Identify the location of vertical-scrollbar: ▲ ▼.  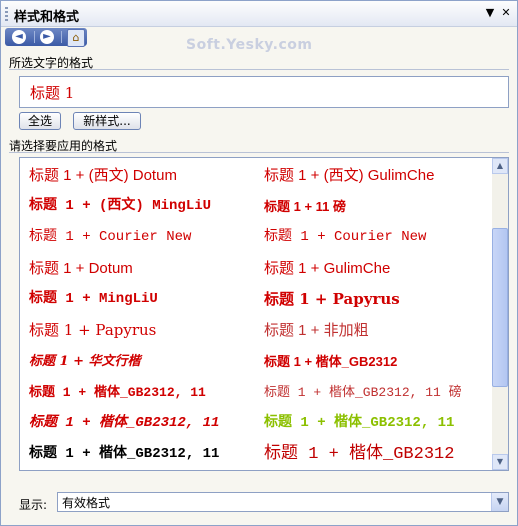
(500, 314).